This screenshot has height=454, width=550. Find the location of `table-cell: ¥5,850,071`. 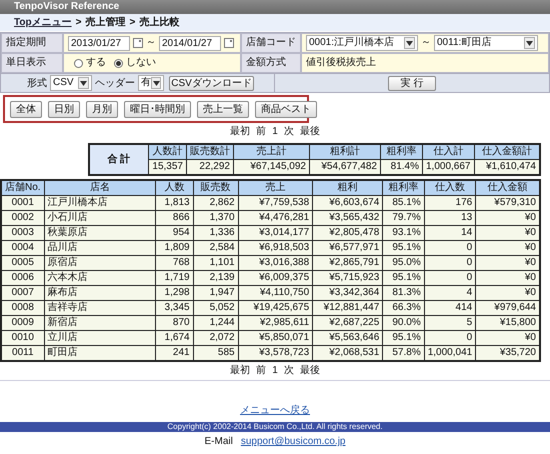

table-cell: ¥5,850,071 is located at coordinates (275, 338).